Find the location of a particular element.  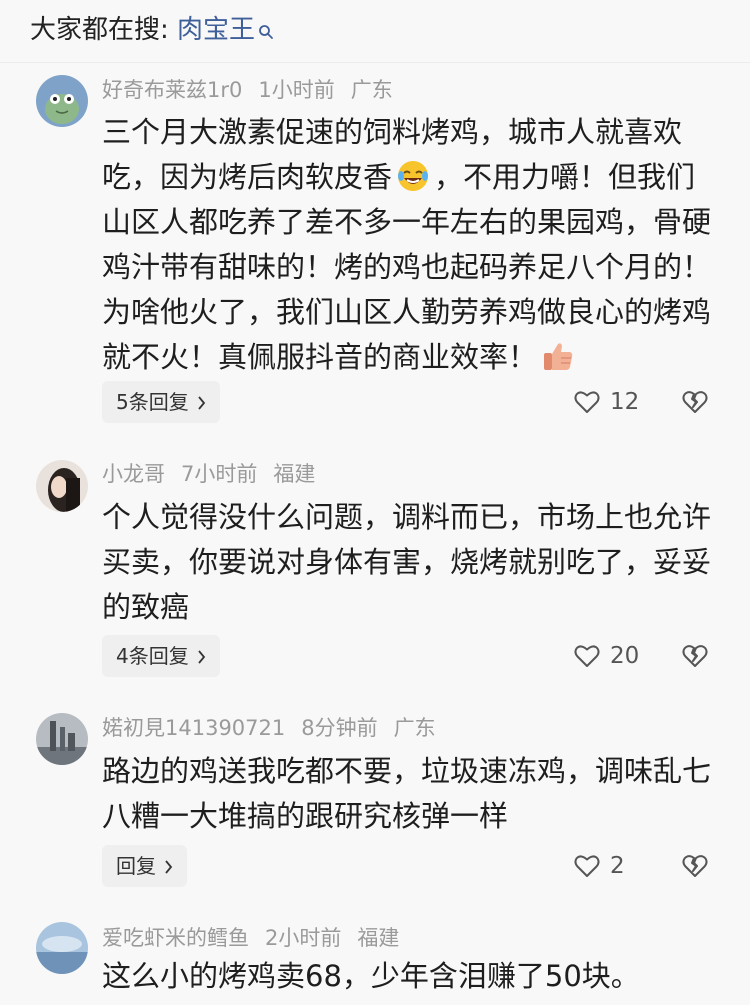

username: 小龙哥 is located at coordinates (133, 474).